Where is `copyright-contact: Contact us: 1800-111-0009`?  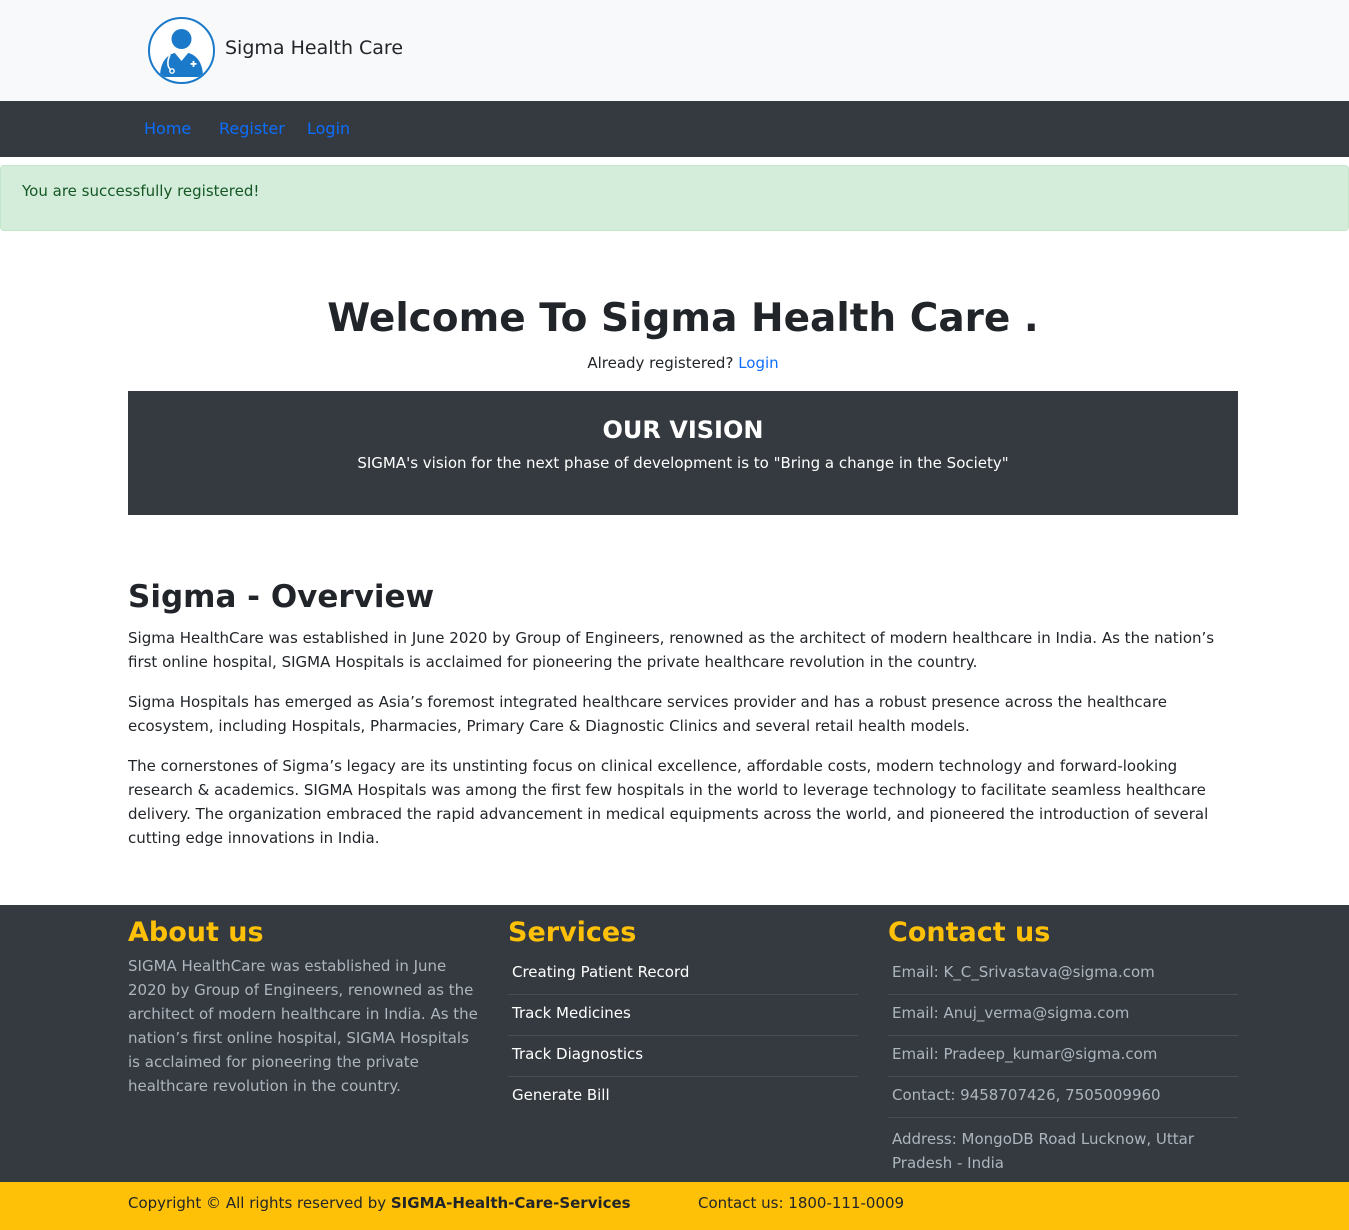 copyright-contact: Contact us: 1800-111-0009 is located at coordinates (801, 1203).